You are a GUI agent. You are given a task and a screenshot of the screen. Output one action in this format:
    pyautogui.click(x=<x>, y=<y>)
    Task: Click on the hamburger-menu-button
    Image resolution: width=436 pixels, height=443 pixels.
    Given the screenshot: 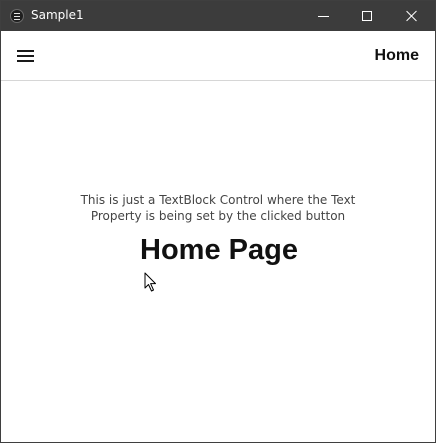 What is the action you would take?
    pyautogui.click(x=26, y=56)
    